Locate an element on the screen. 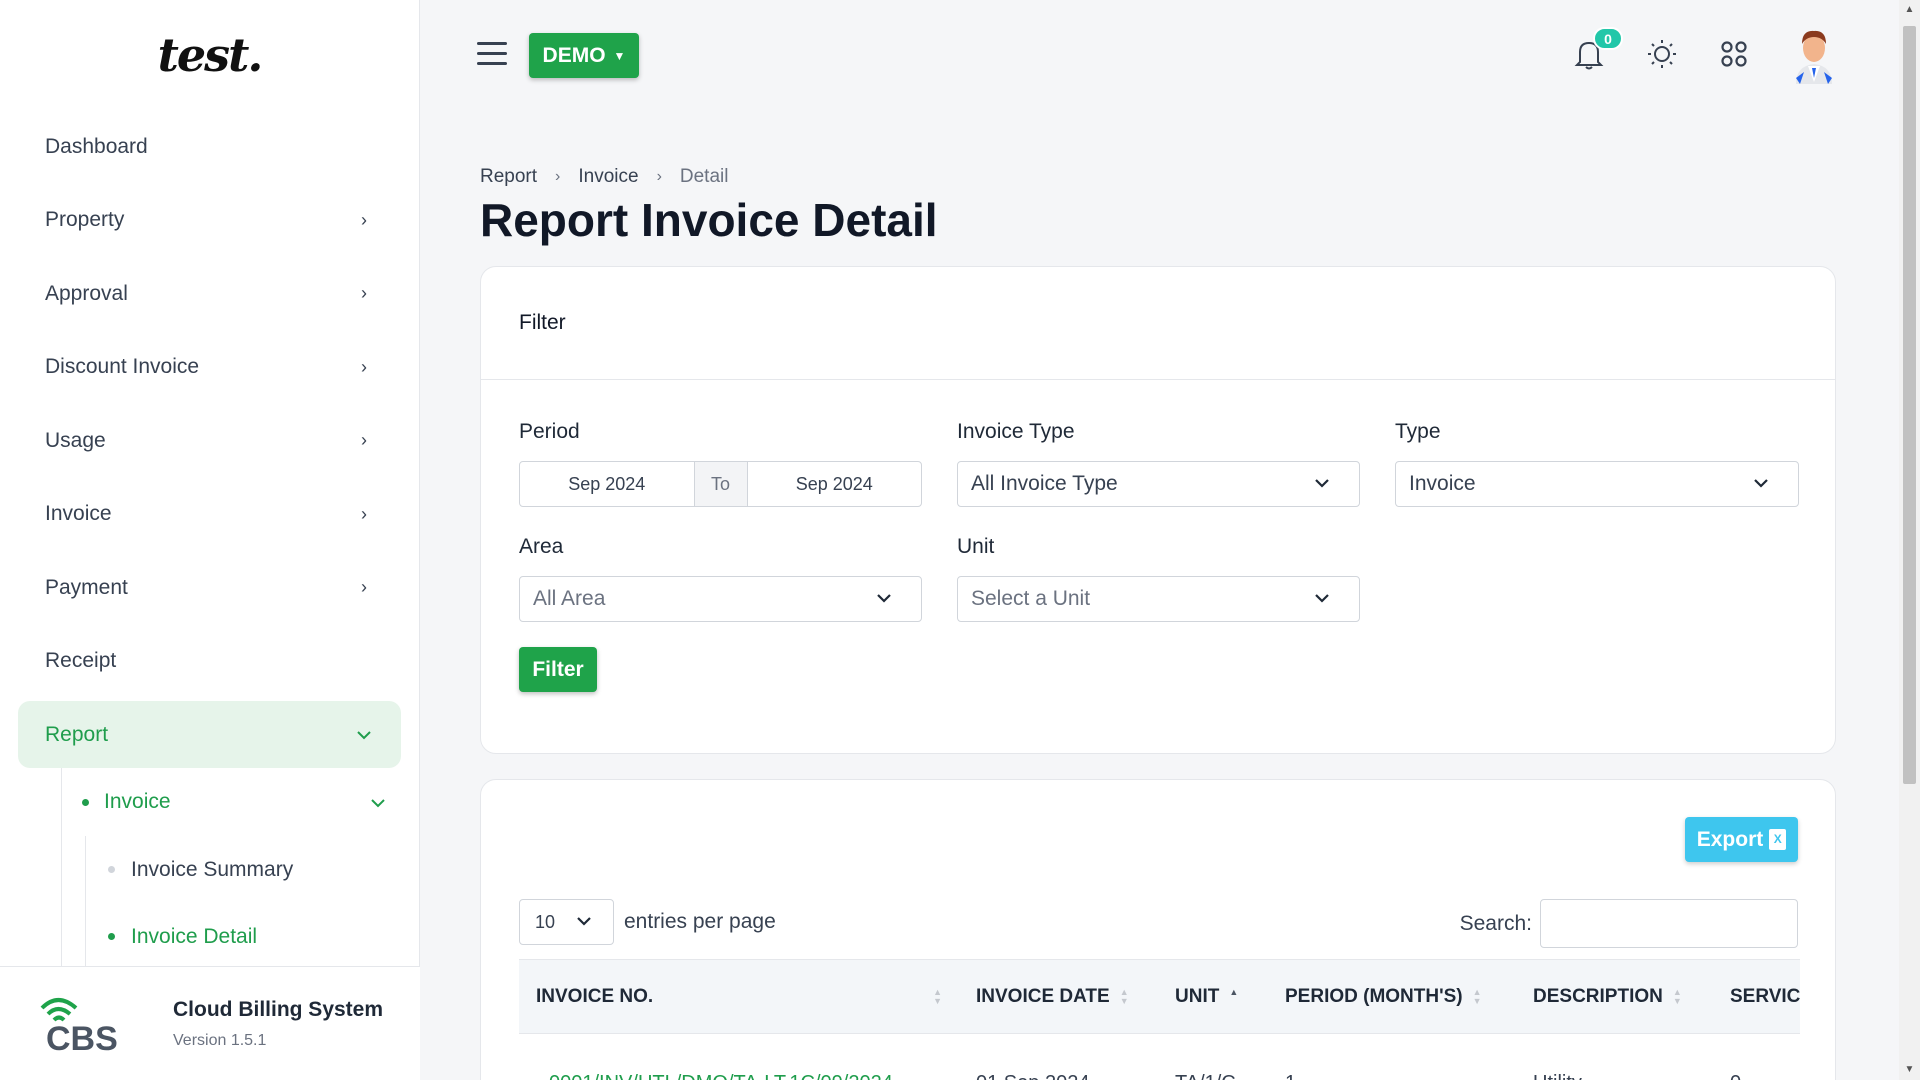 The height and width of the screenshot is (1080, 1920). sidebar-item-payment: Payment › is located at coordinates (209, 588).